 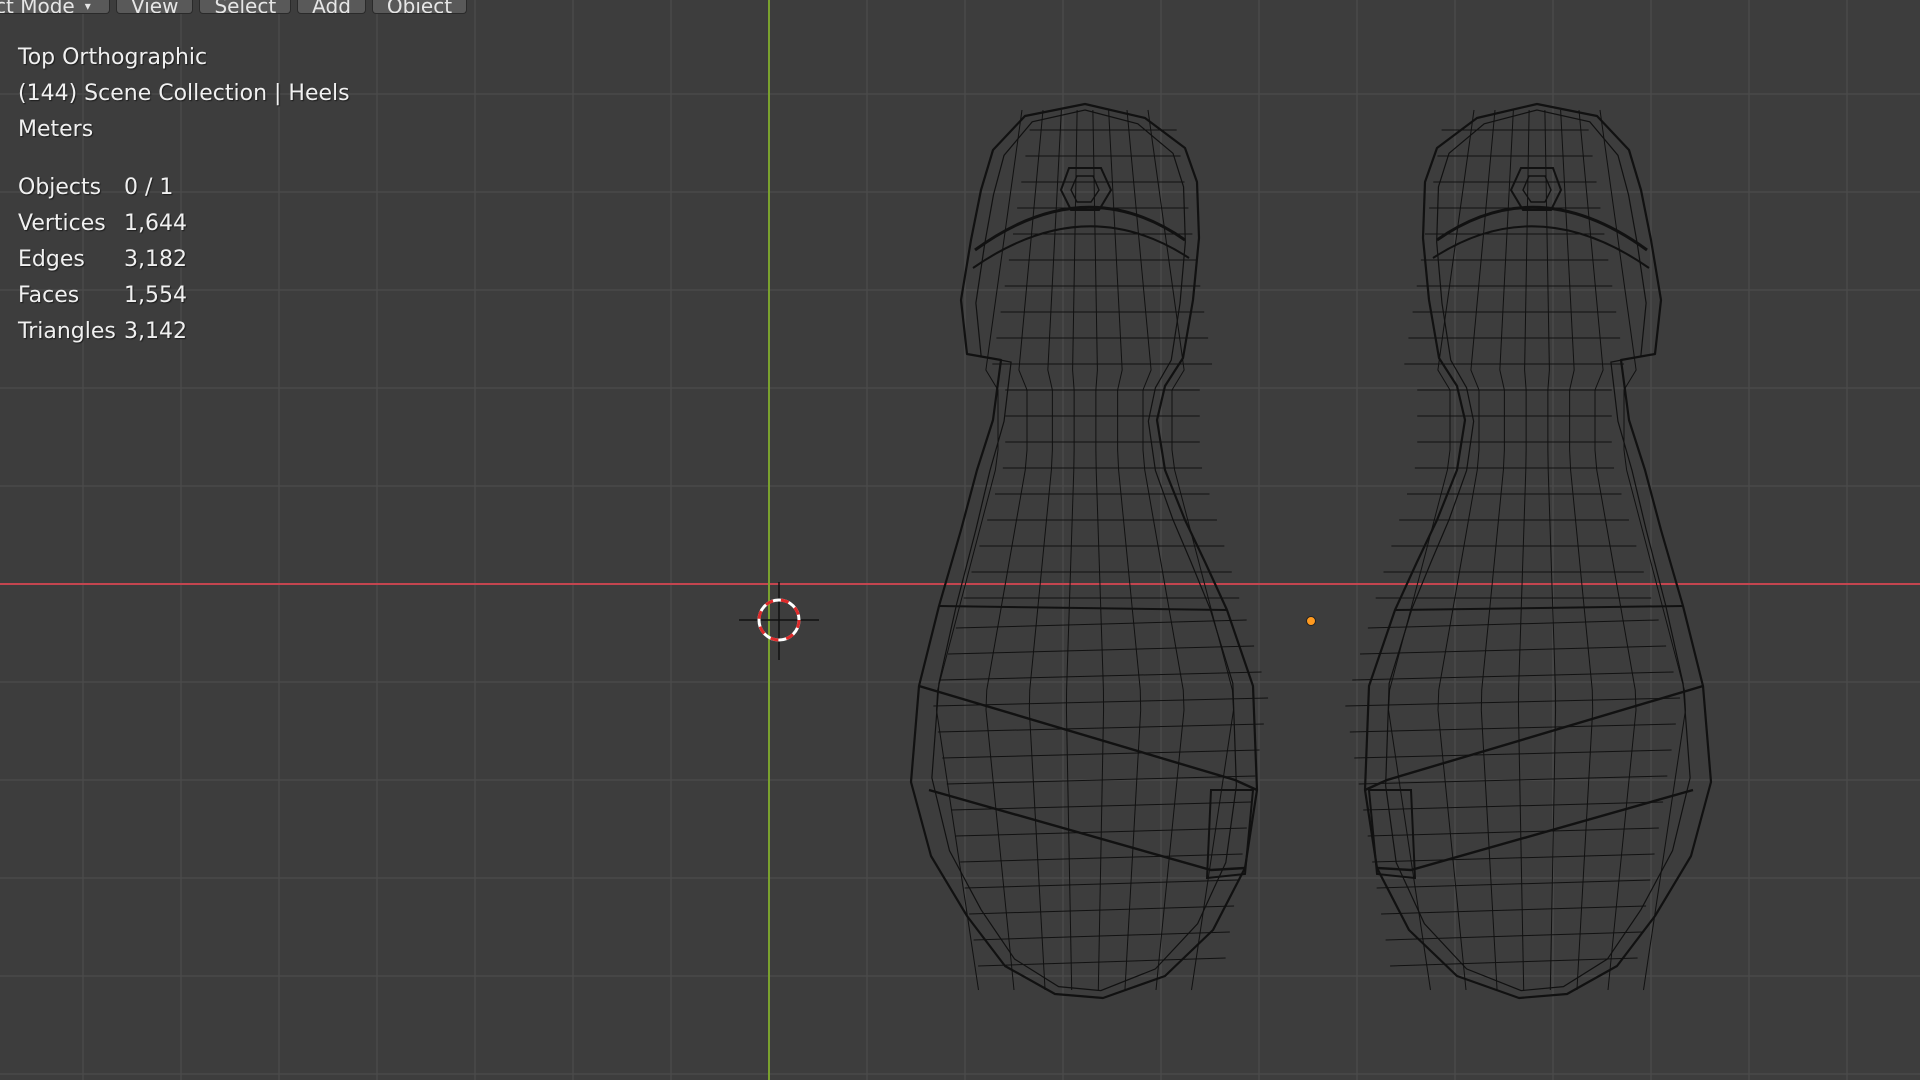 I want to click on view-menu: View, so click(x=155, y=7).